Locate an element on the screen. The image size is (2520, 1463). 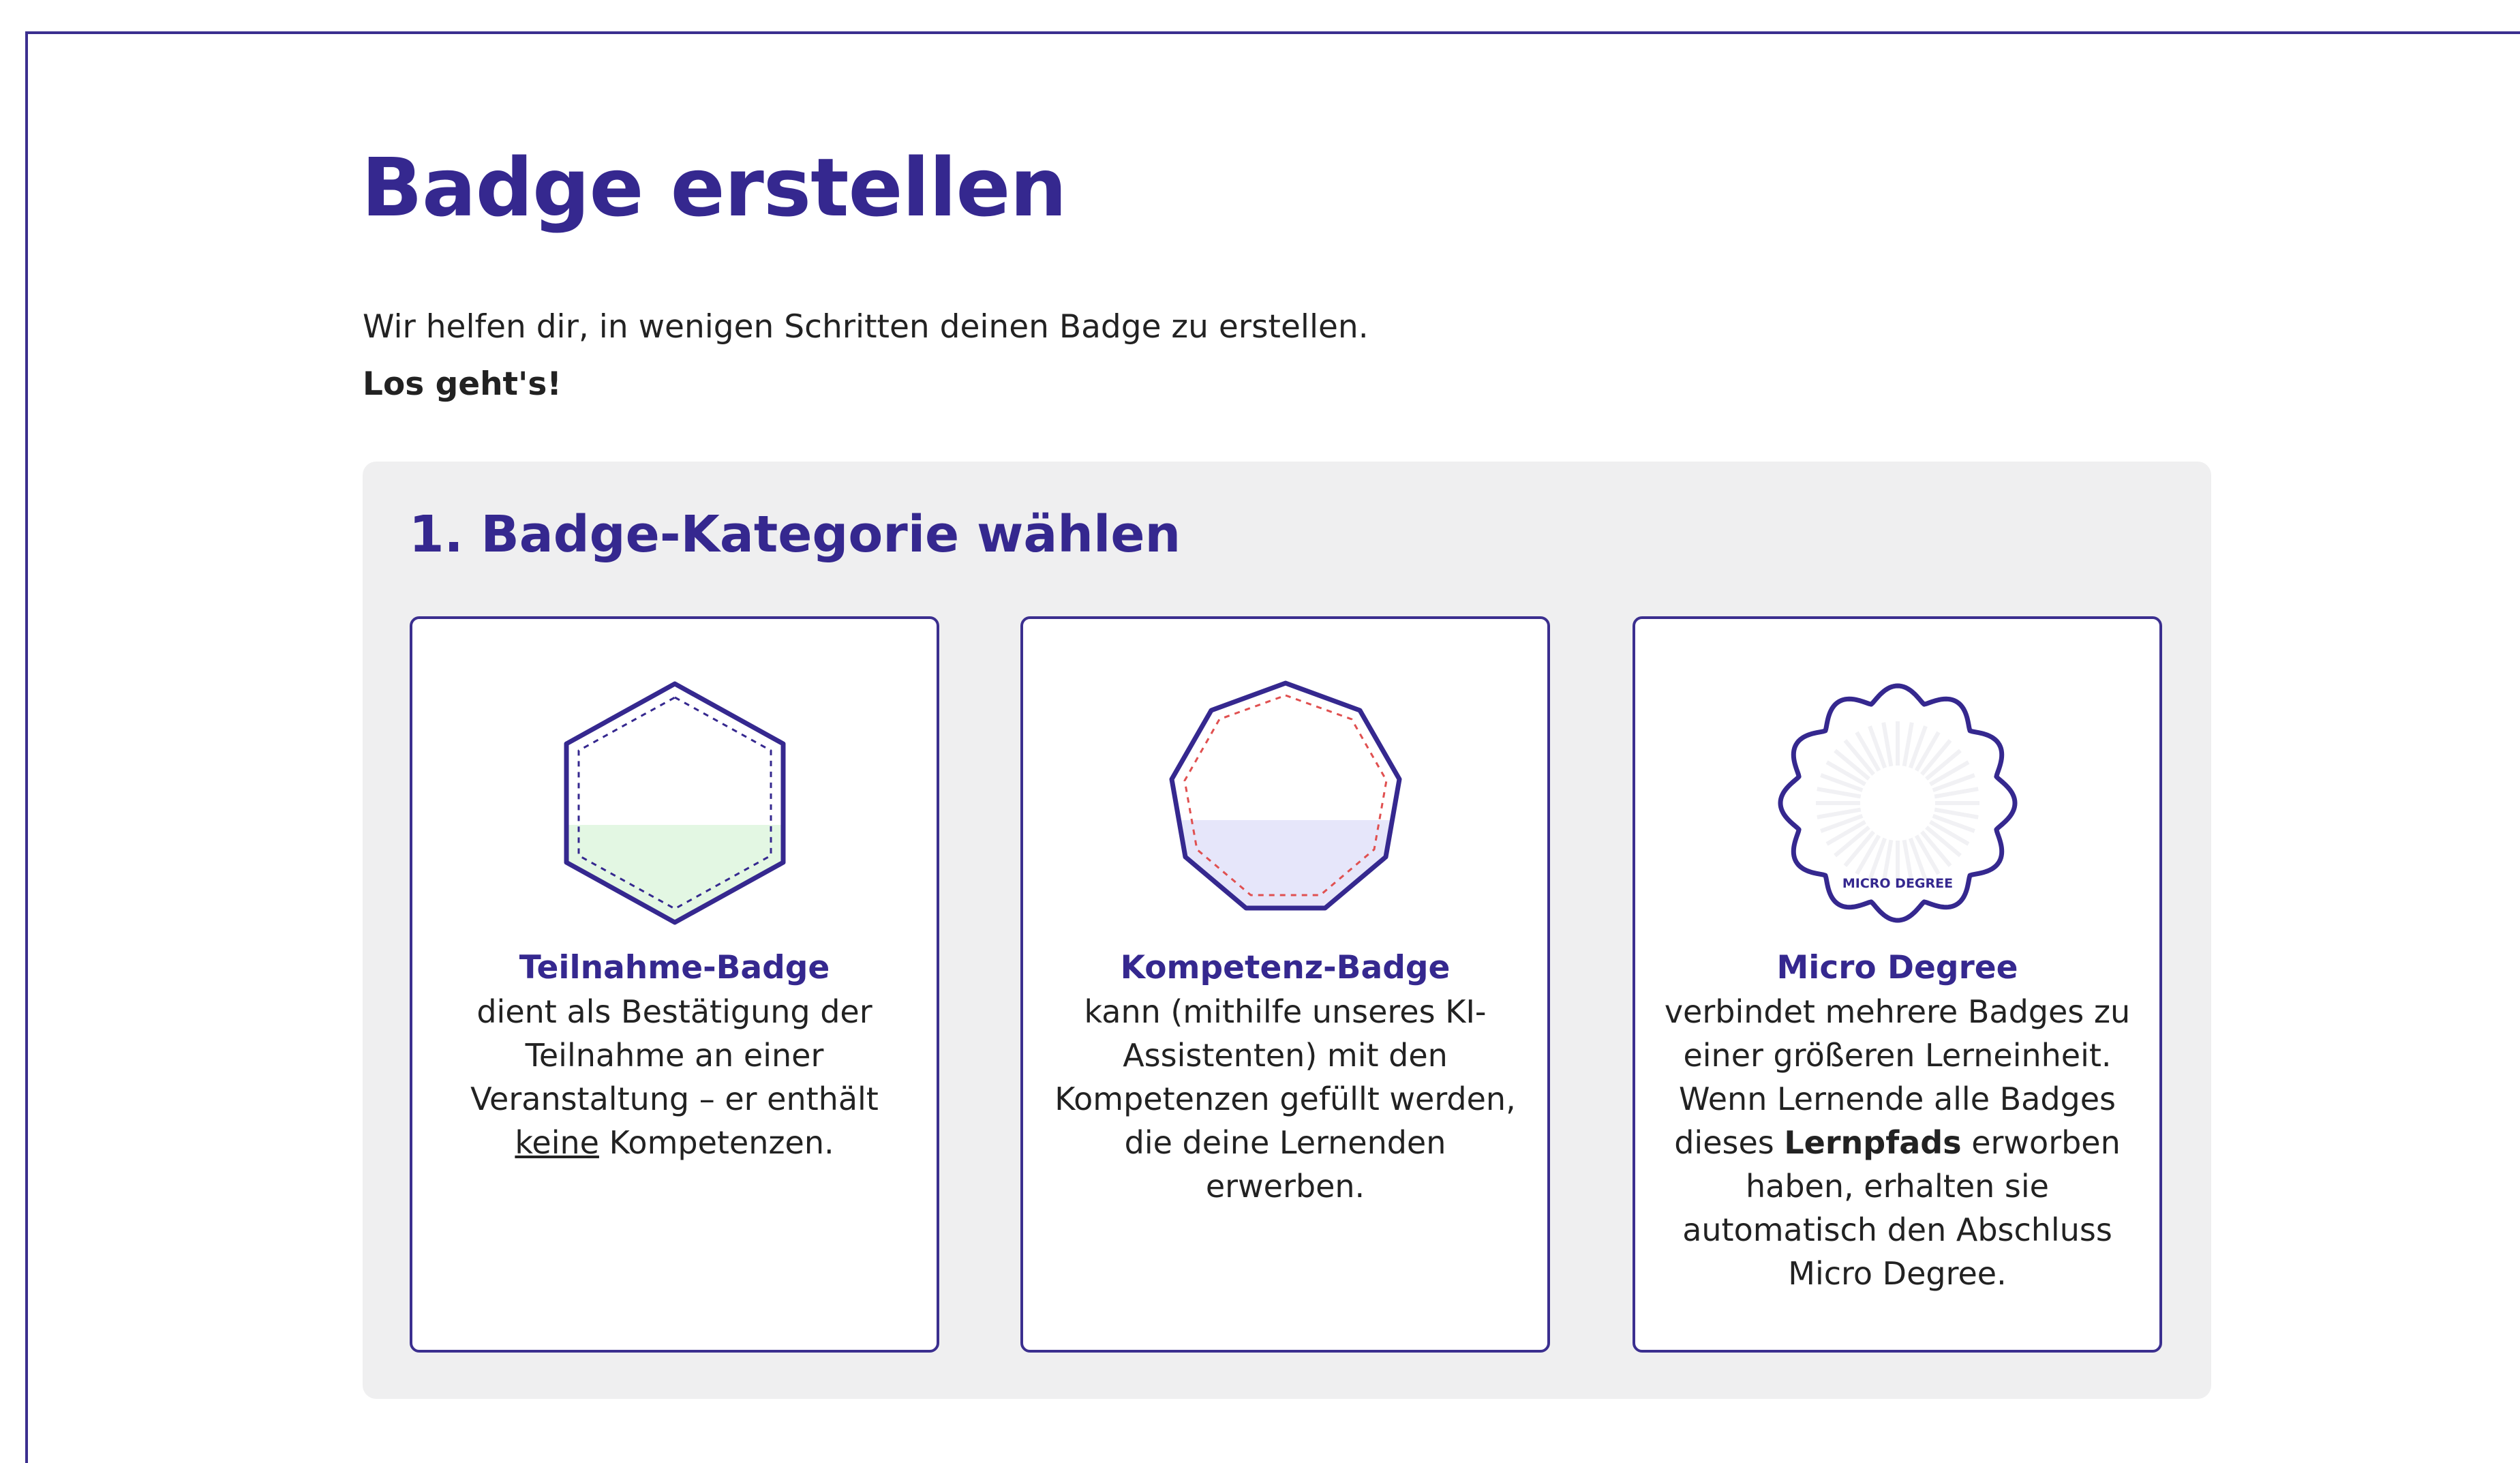
card-title: Micro Degree is located at coordinates (1897, 968).